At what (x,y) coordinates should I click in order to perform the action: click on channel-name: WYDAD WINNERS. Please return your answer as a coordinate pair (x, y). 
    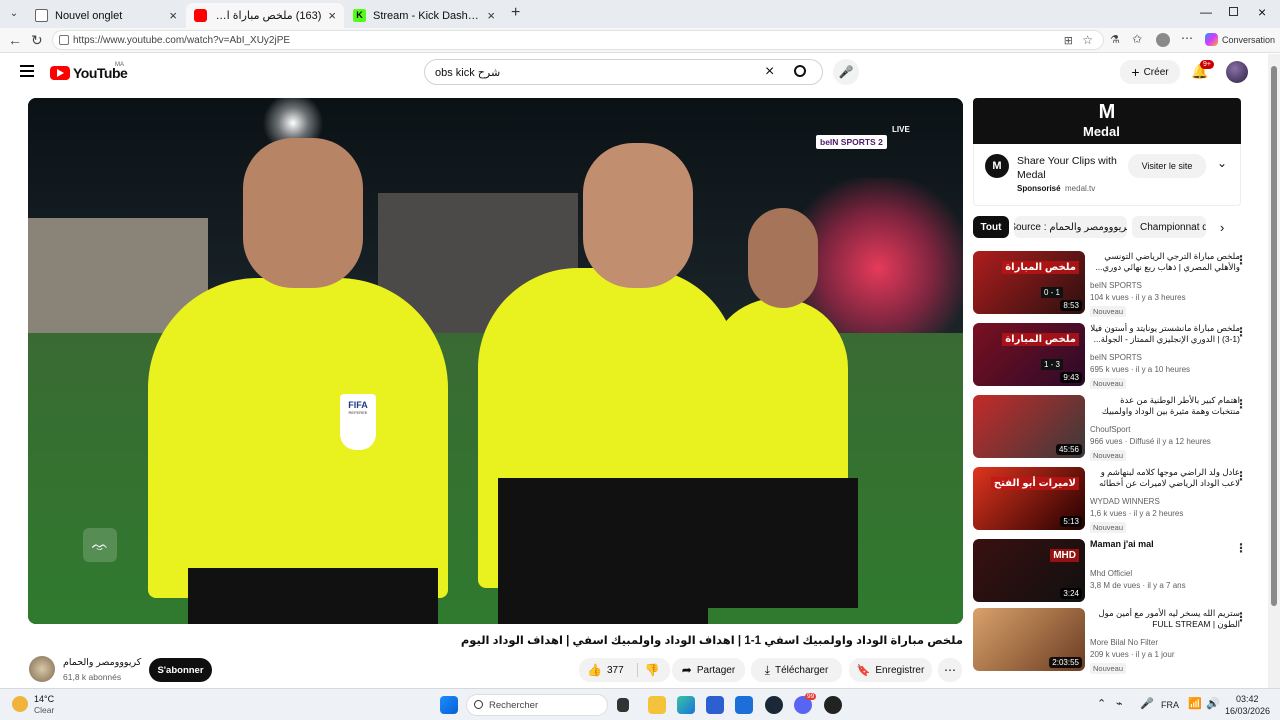
    Looking at the image, I should click on (1125, 501).